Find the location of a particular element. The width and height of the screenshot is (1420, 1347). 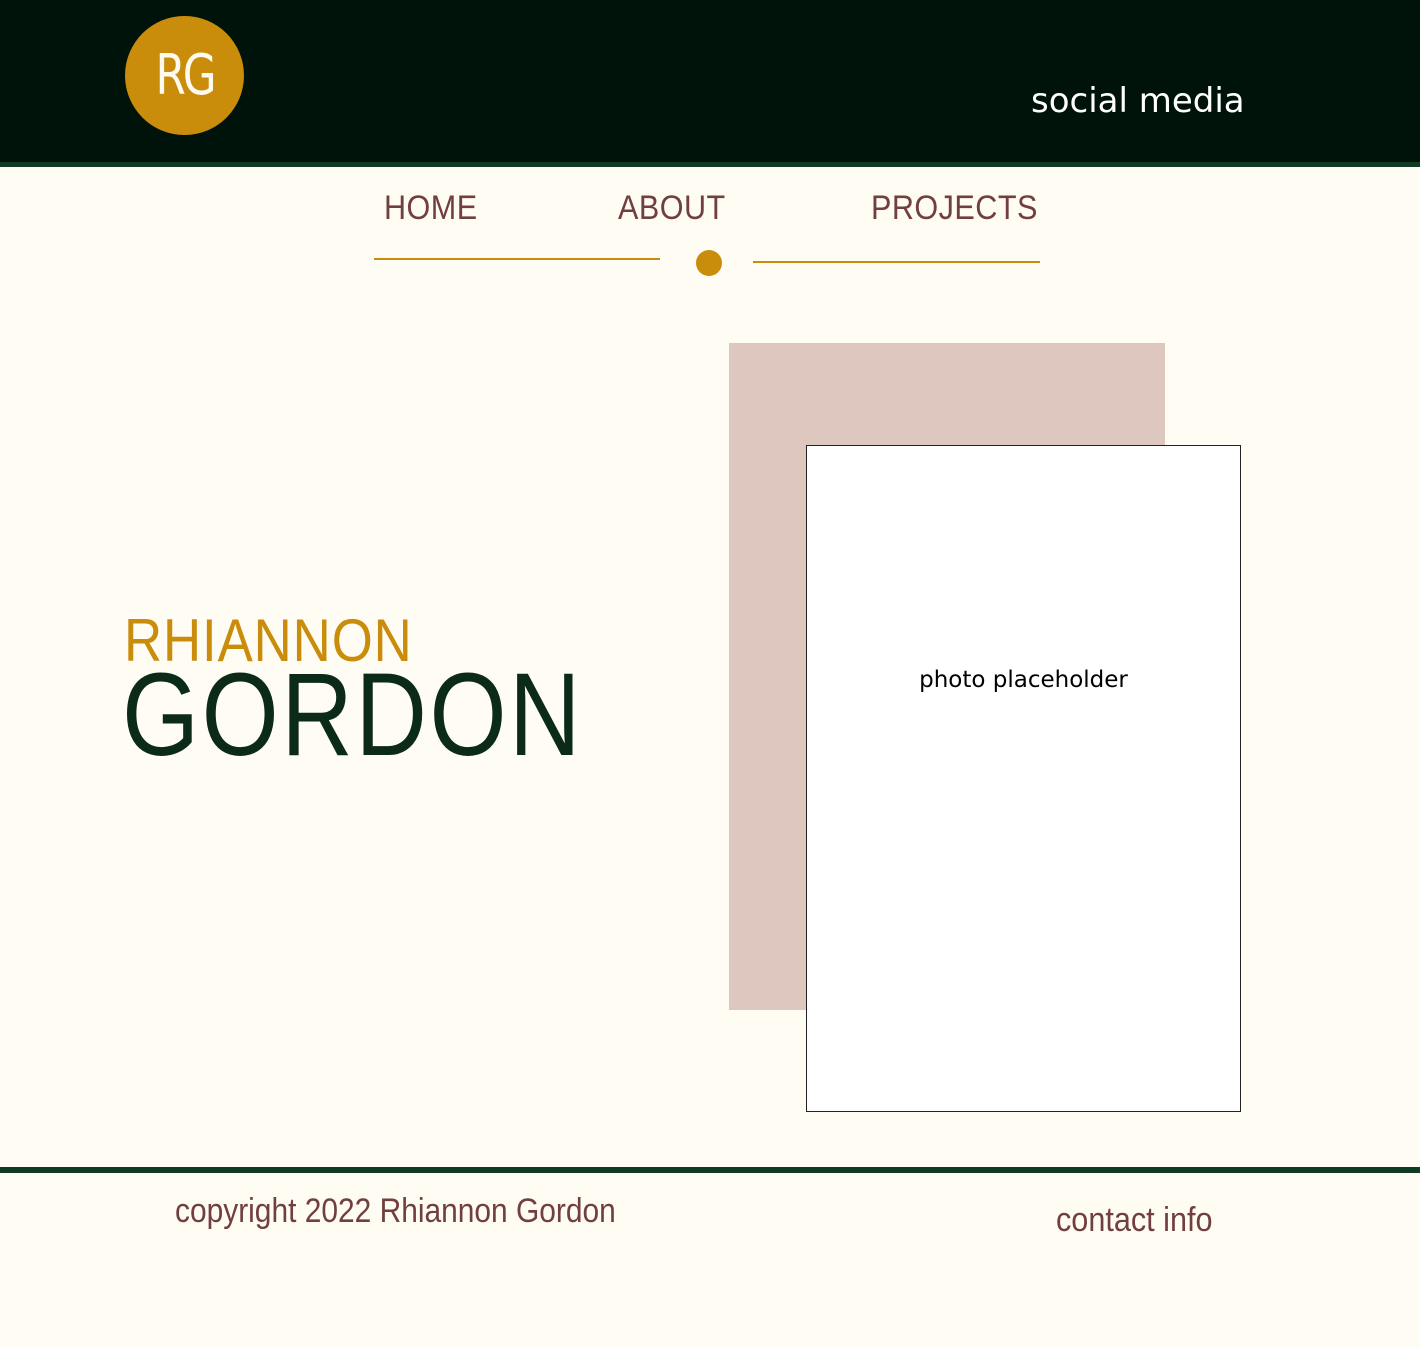

nav-active-indicator is located at coordinates (709, 263).